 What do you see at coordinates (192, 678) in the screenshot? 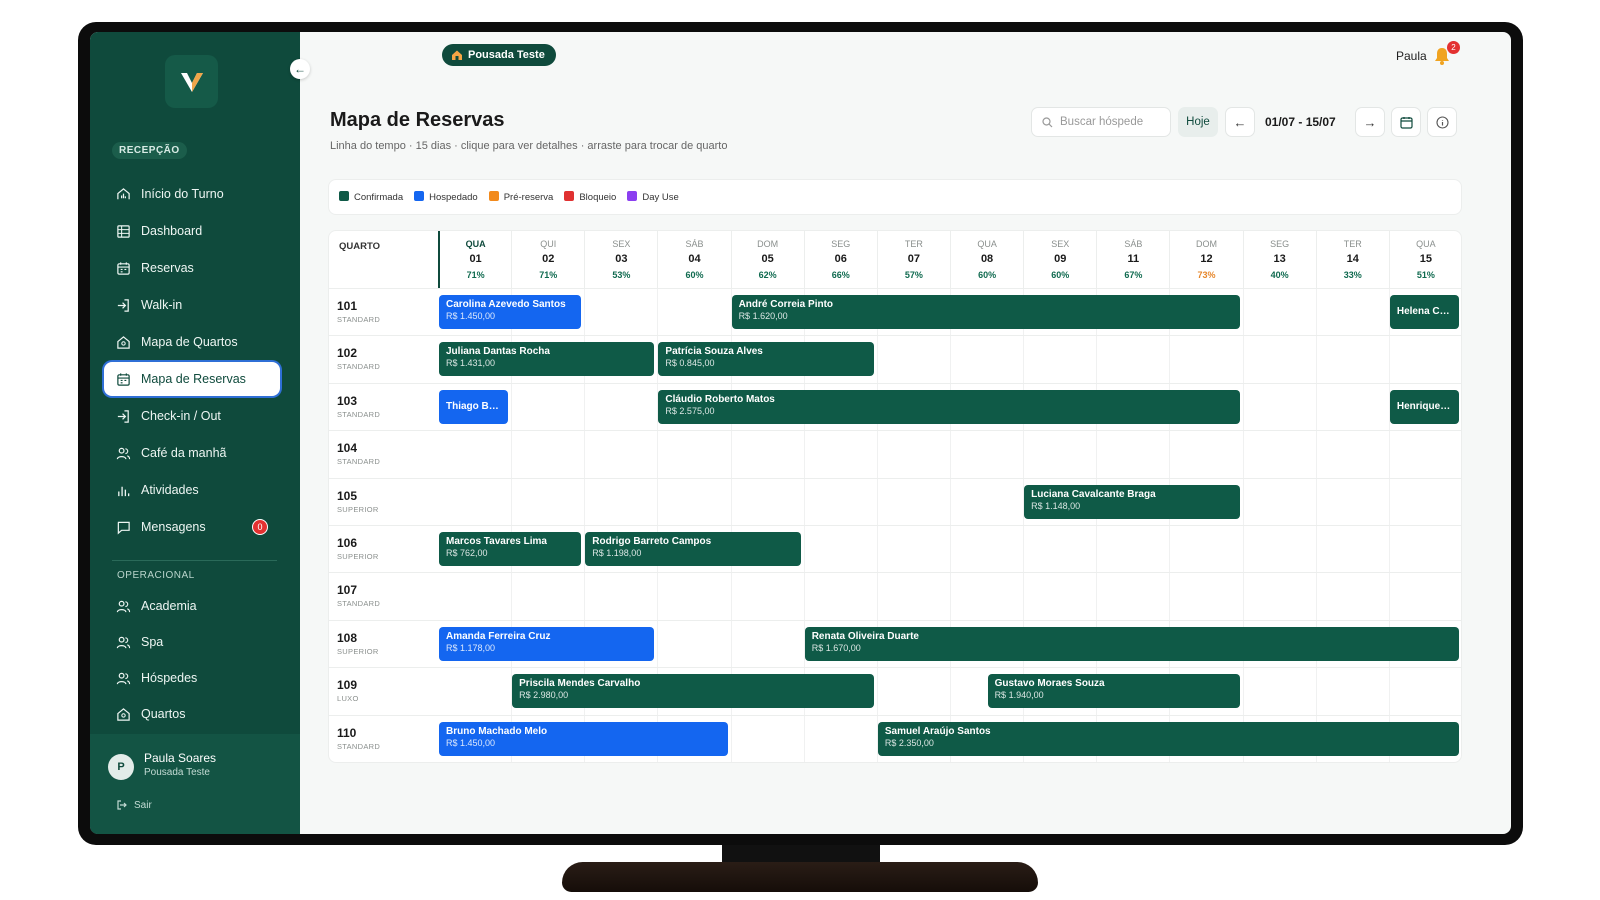
I see `sidebar-item-hóspedes: Hóspedes` at bounding box center [192, 678].